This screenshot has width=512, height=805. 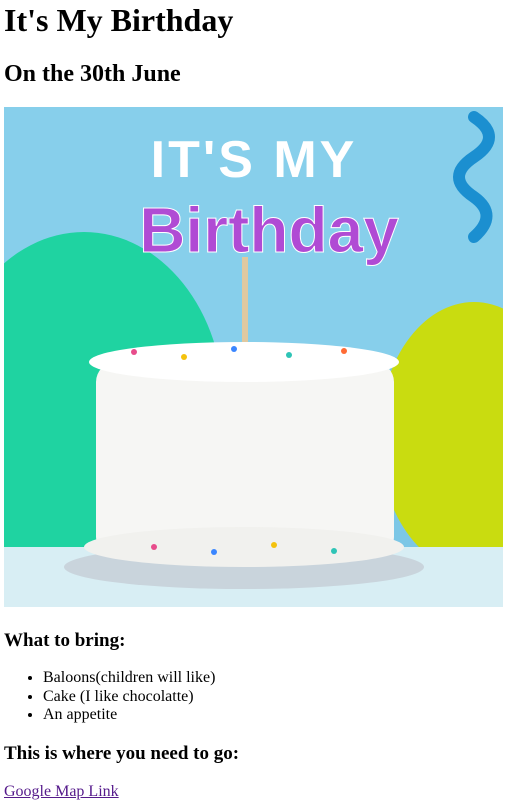 What do you see at coordinates (92, 74) in the screenshot?
I see `date-subtitle: On the 30th June` at bounding box center [92, 74].